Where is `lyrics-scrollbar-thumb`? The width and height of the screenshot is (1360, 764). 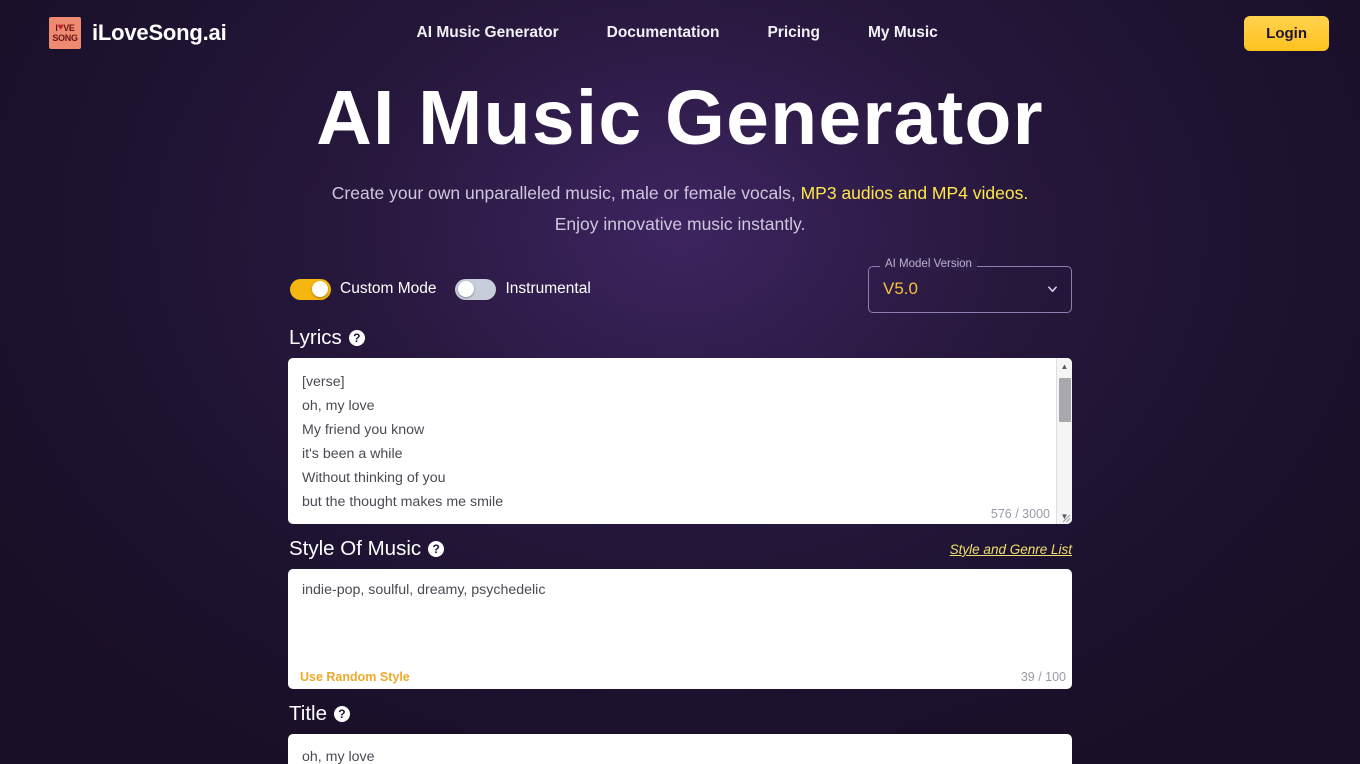
lyrics-scrollbar-thumb is located at coordinates (1065, 400).